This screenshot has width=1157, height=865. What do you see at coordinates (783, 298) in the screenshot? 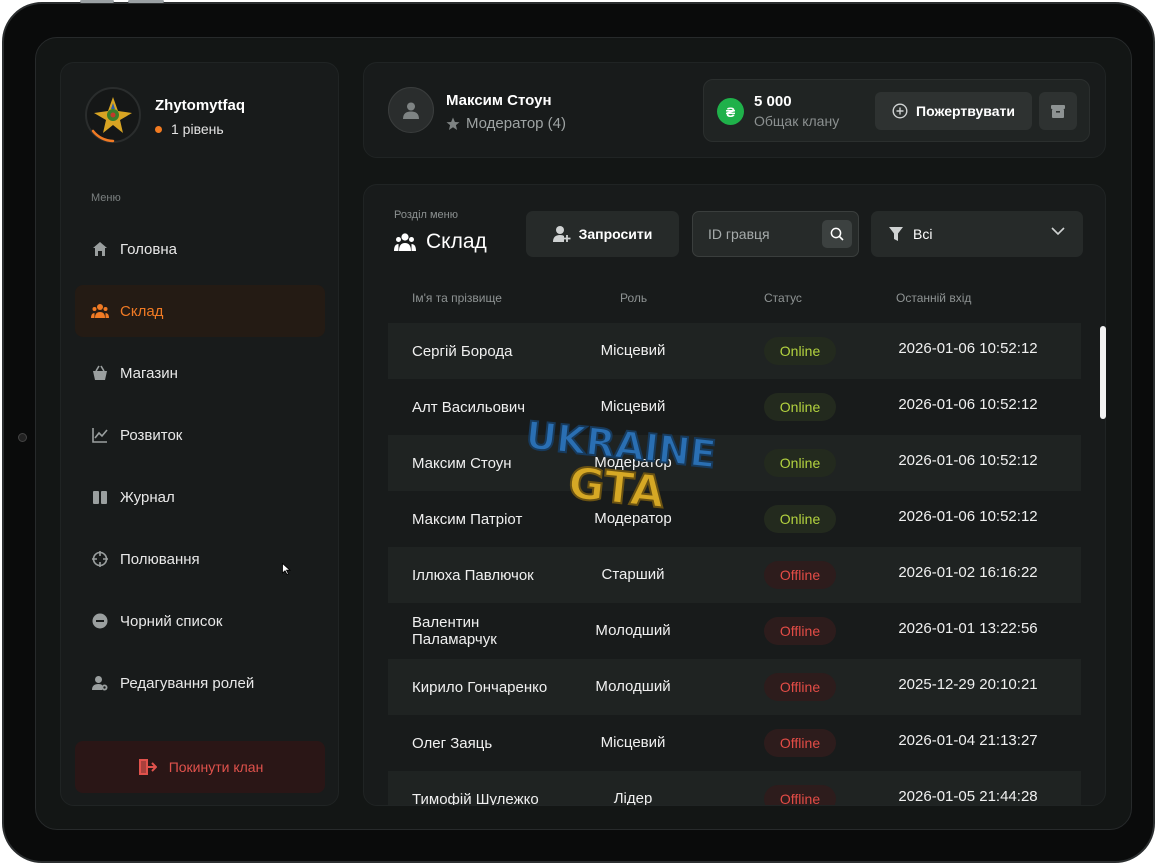
I see `column-header-status: Статус` at bounding box center [783, 298].